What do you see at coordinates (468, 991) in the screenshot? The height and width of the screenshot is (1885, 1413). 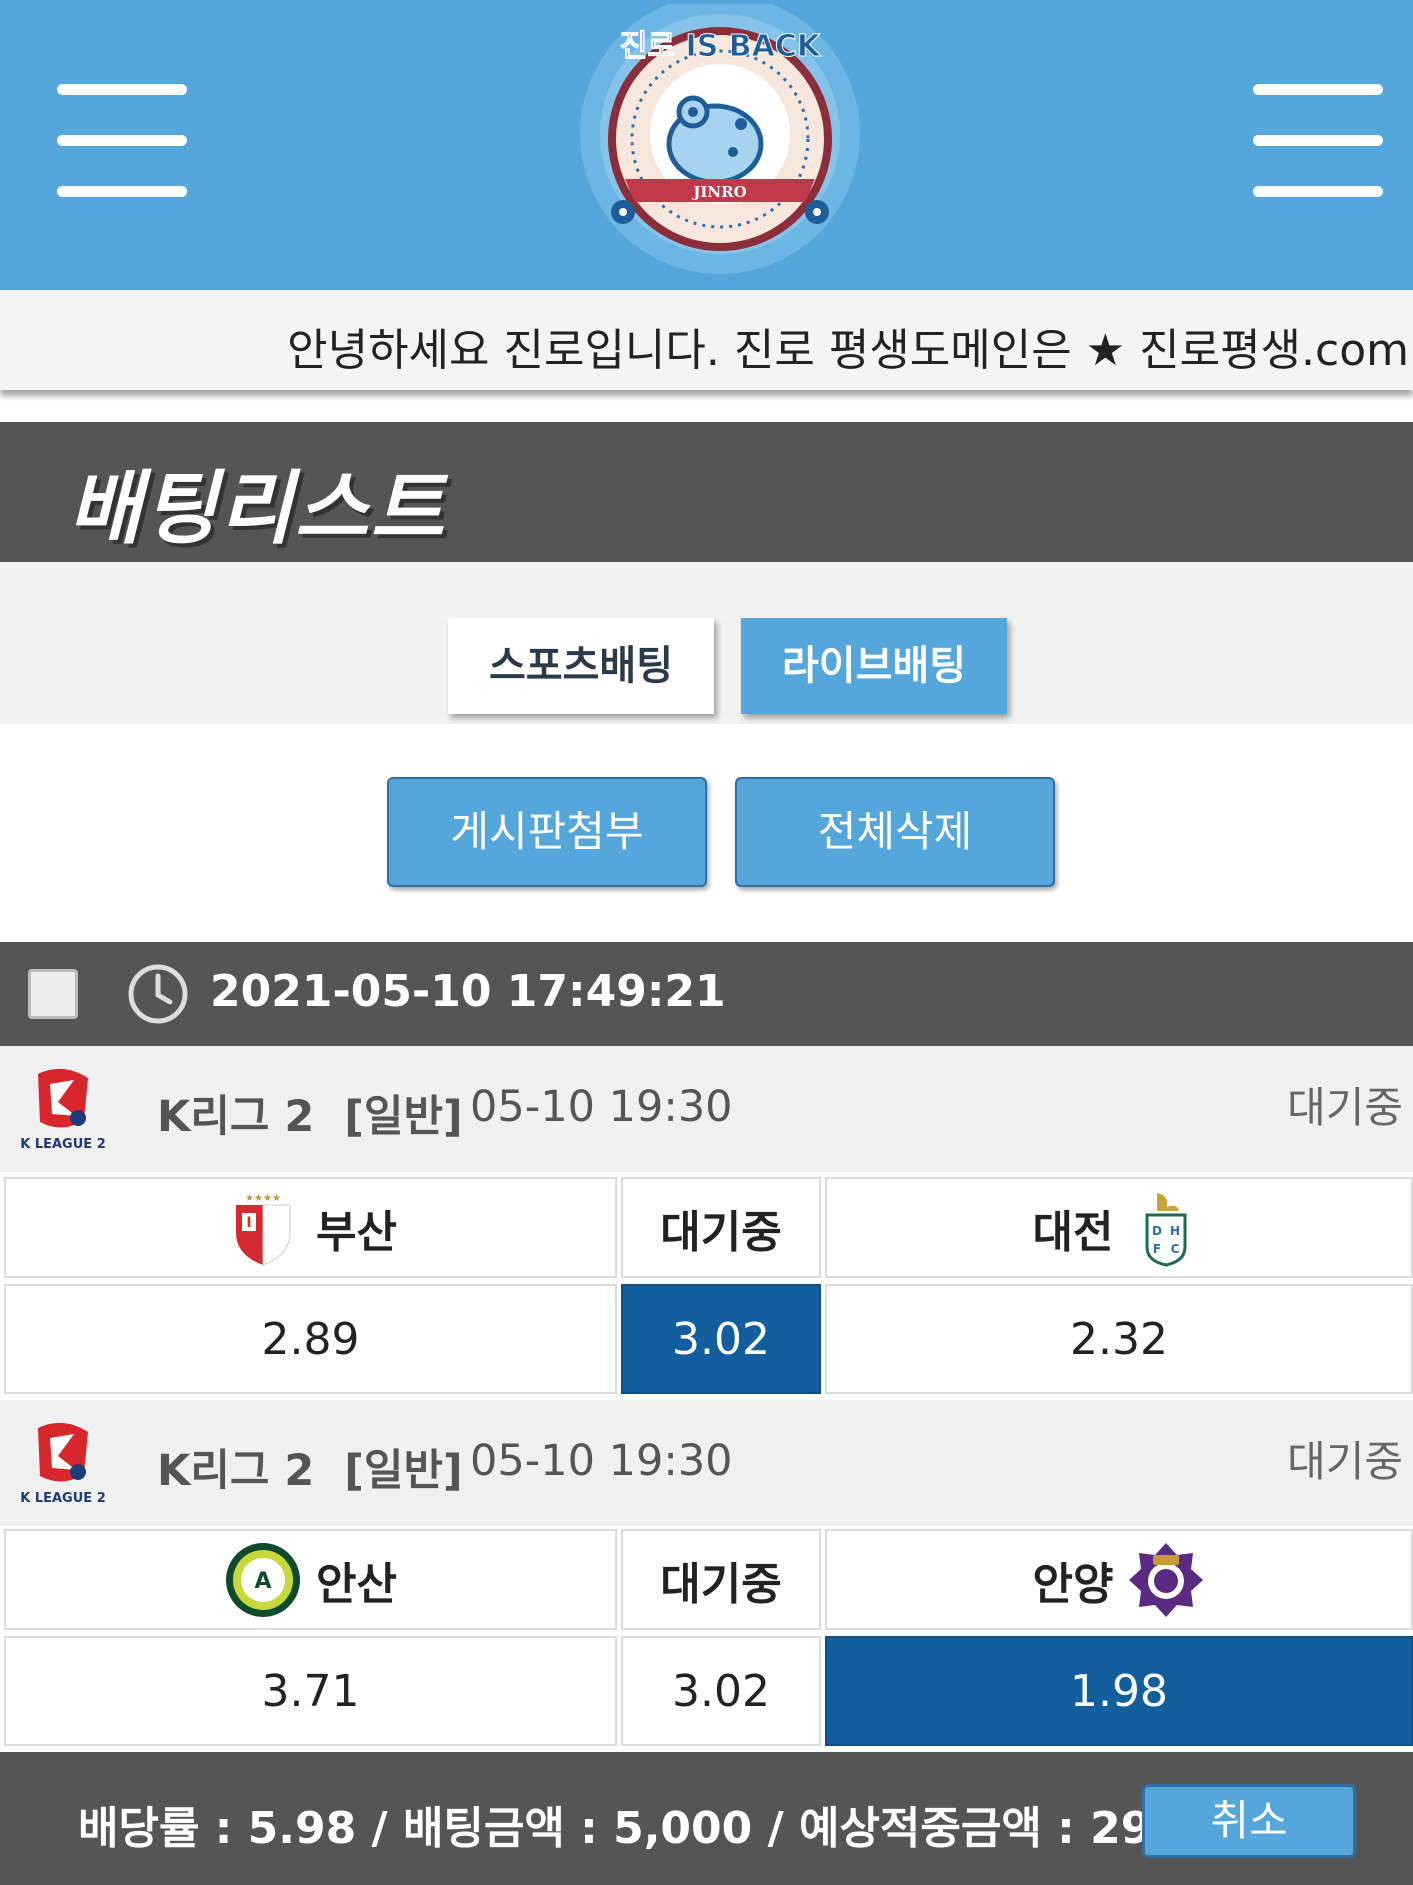 I see `bet-datetime: 2021-05-10 17:49:21` at bounding box center [468, 991].